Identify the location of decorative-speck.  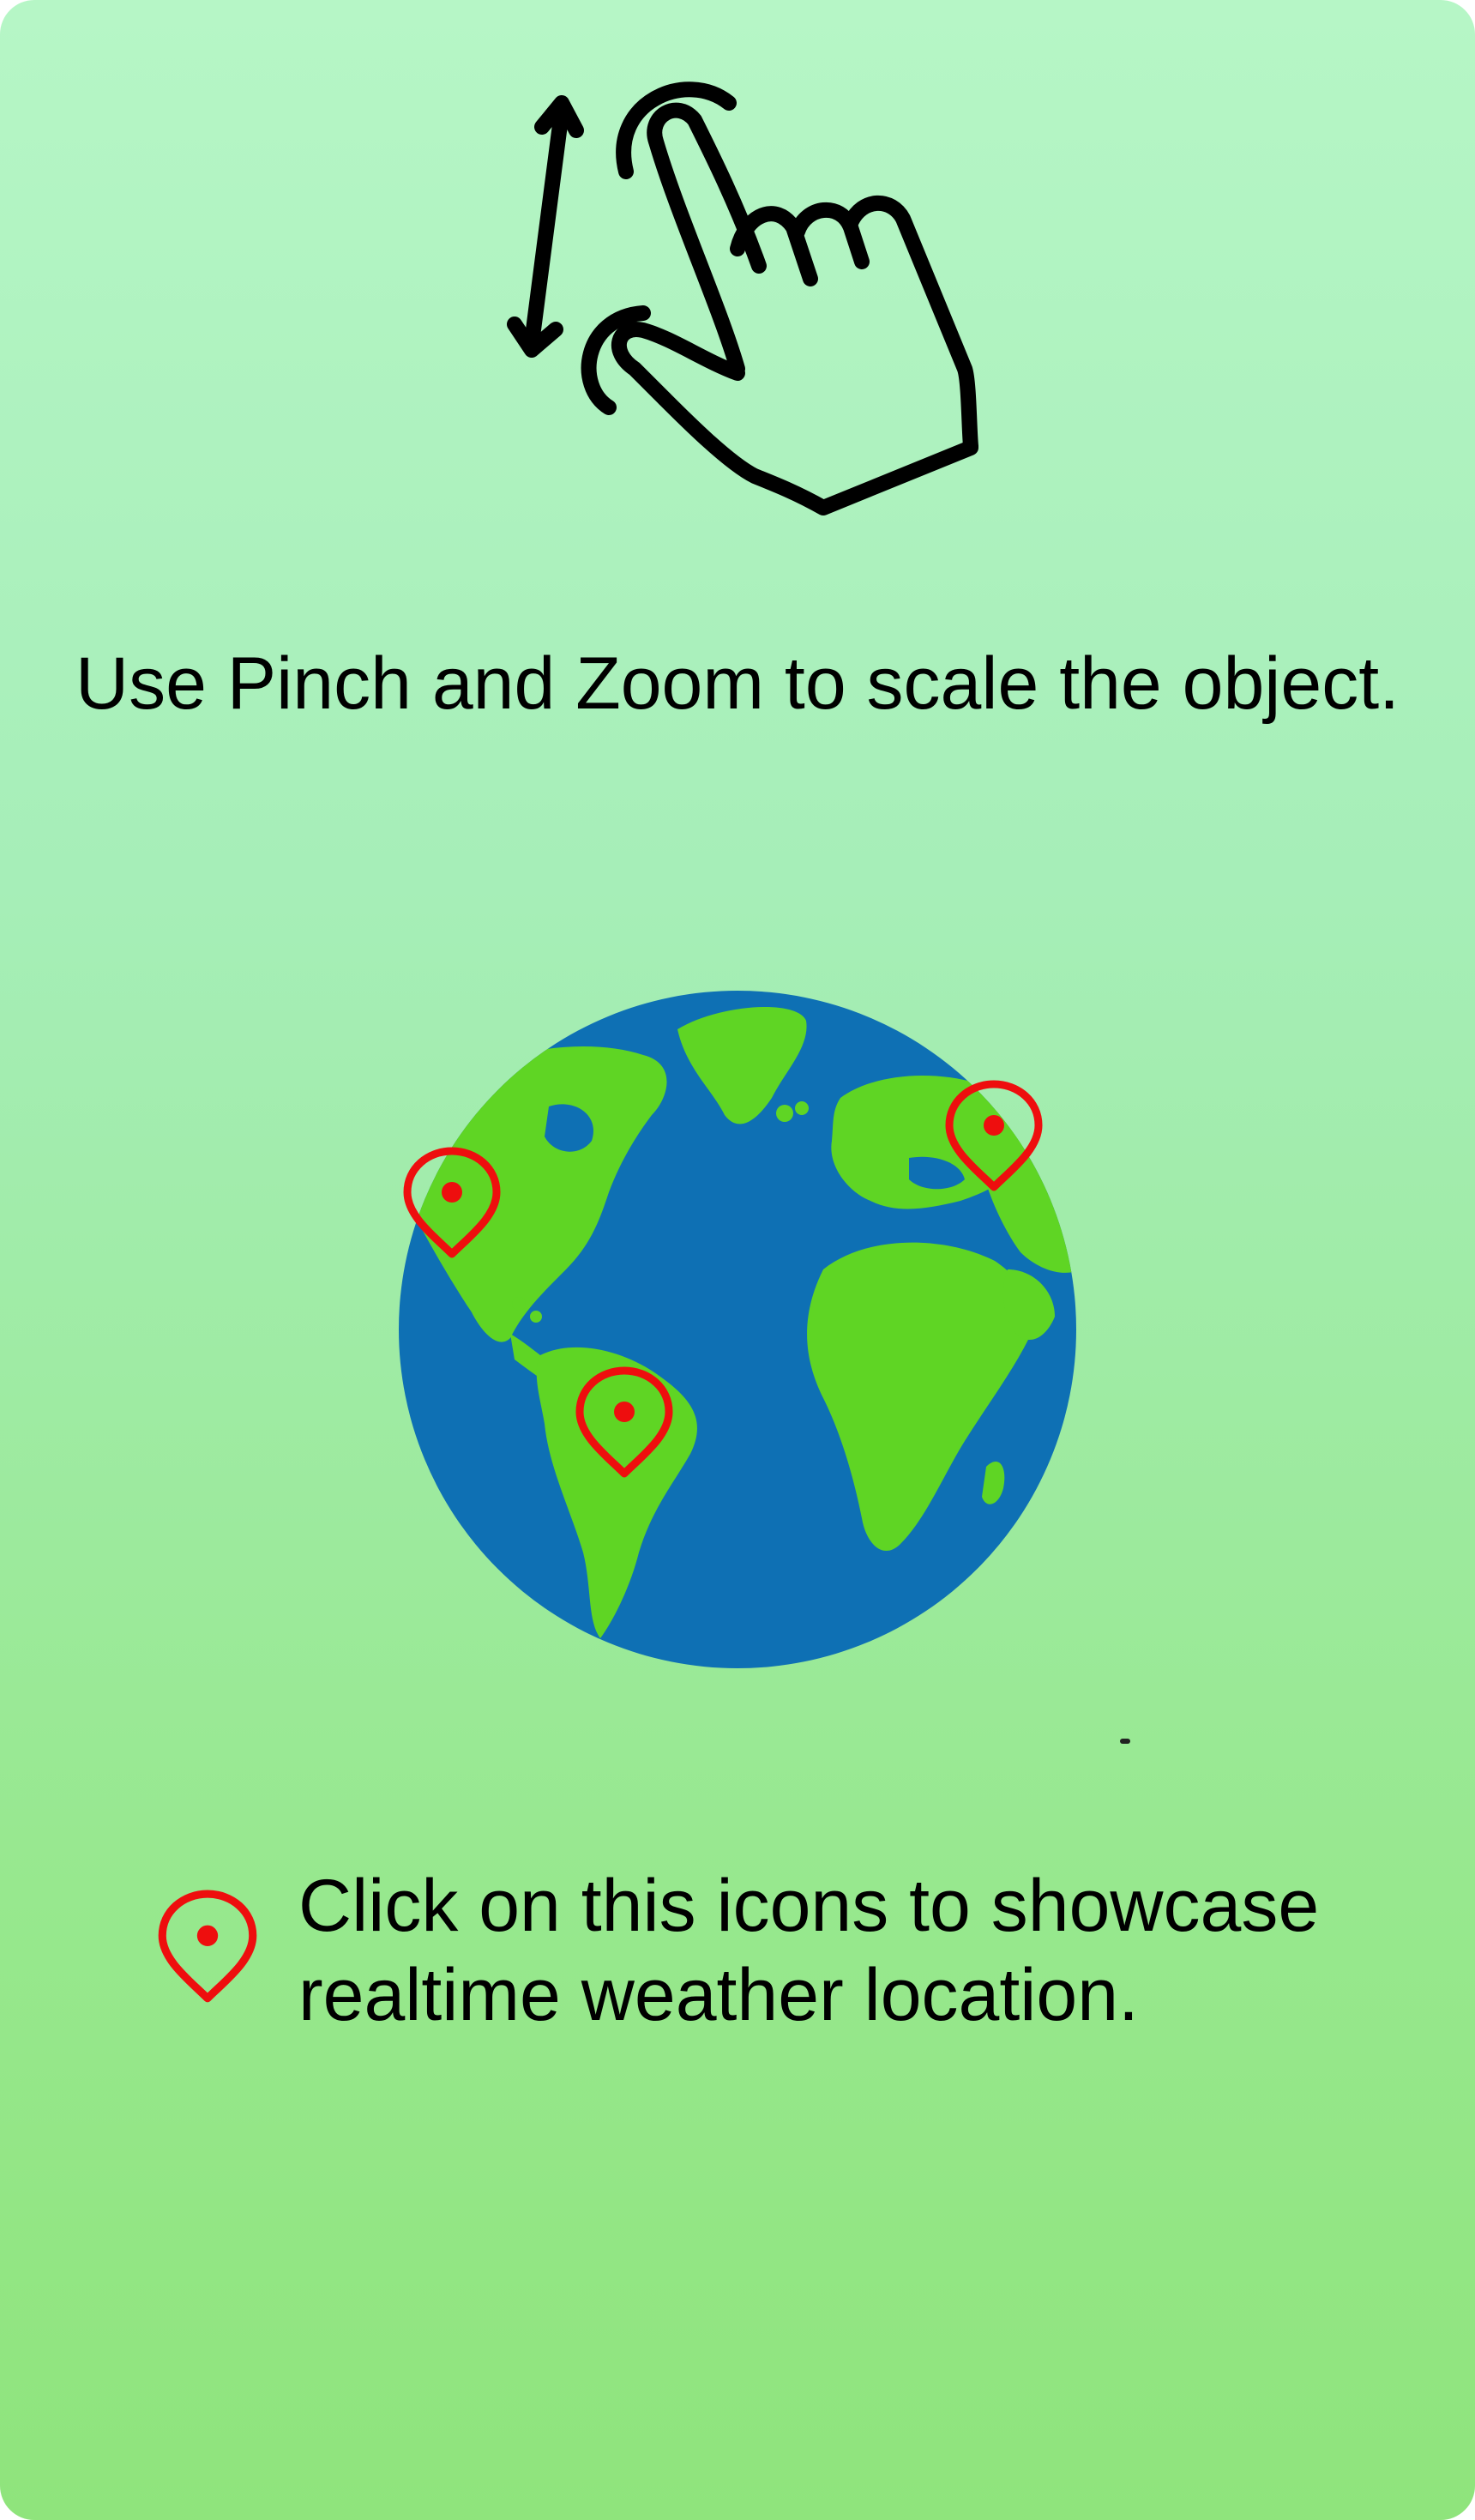
(1125, 1741).